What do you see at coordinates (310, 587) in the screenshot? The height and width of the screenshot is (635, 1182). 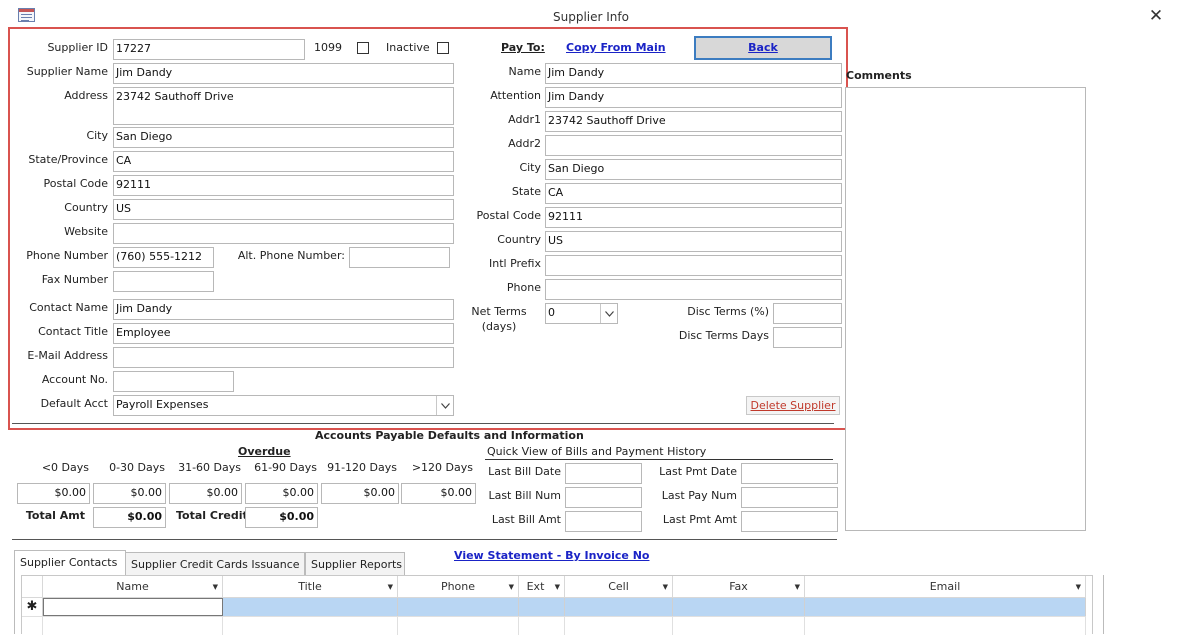 I see `column-header-title: Title ▼` at bounding box center [310, 587].